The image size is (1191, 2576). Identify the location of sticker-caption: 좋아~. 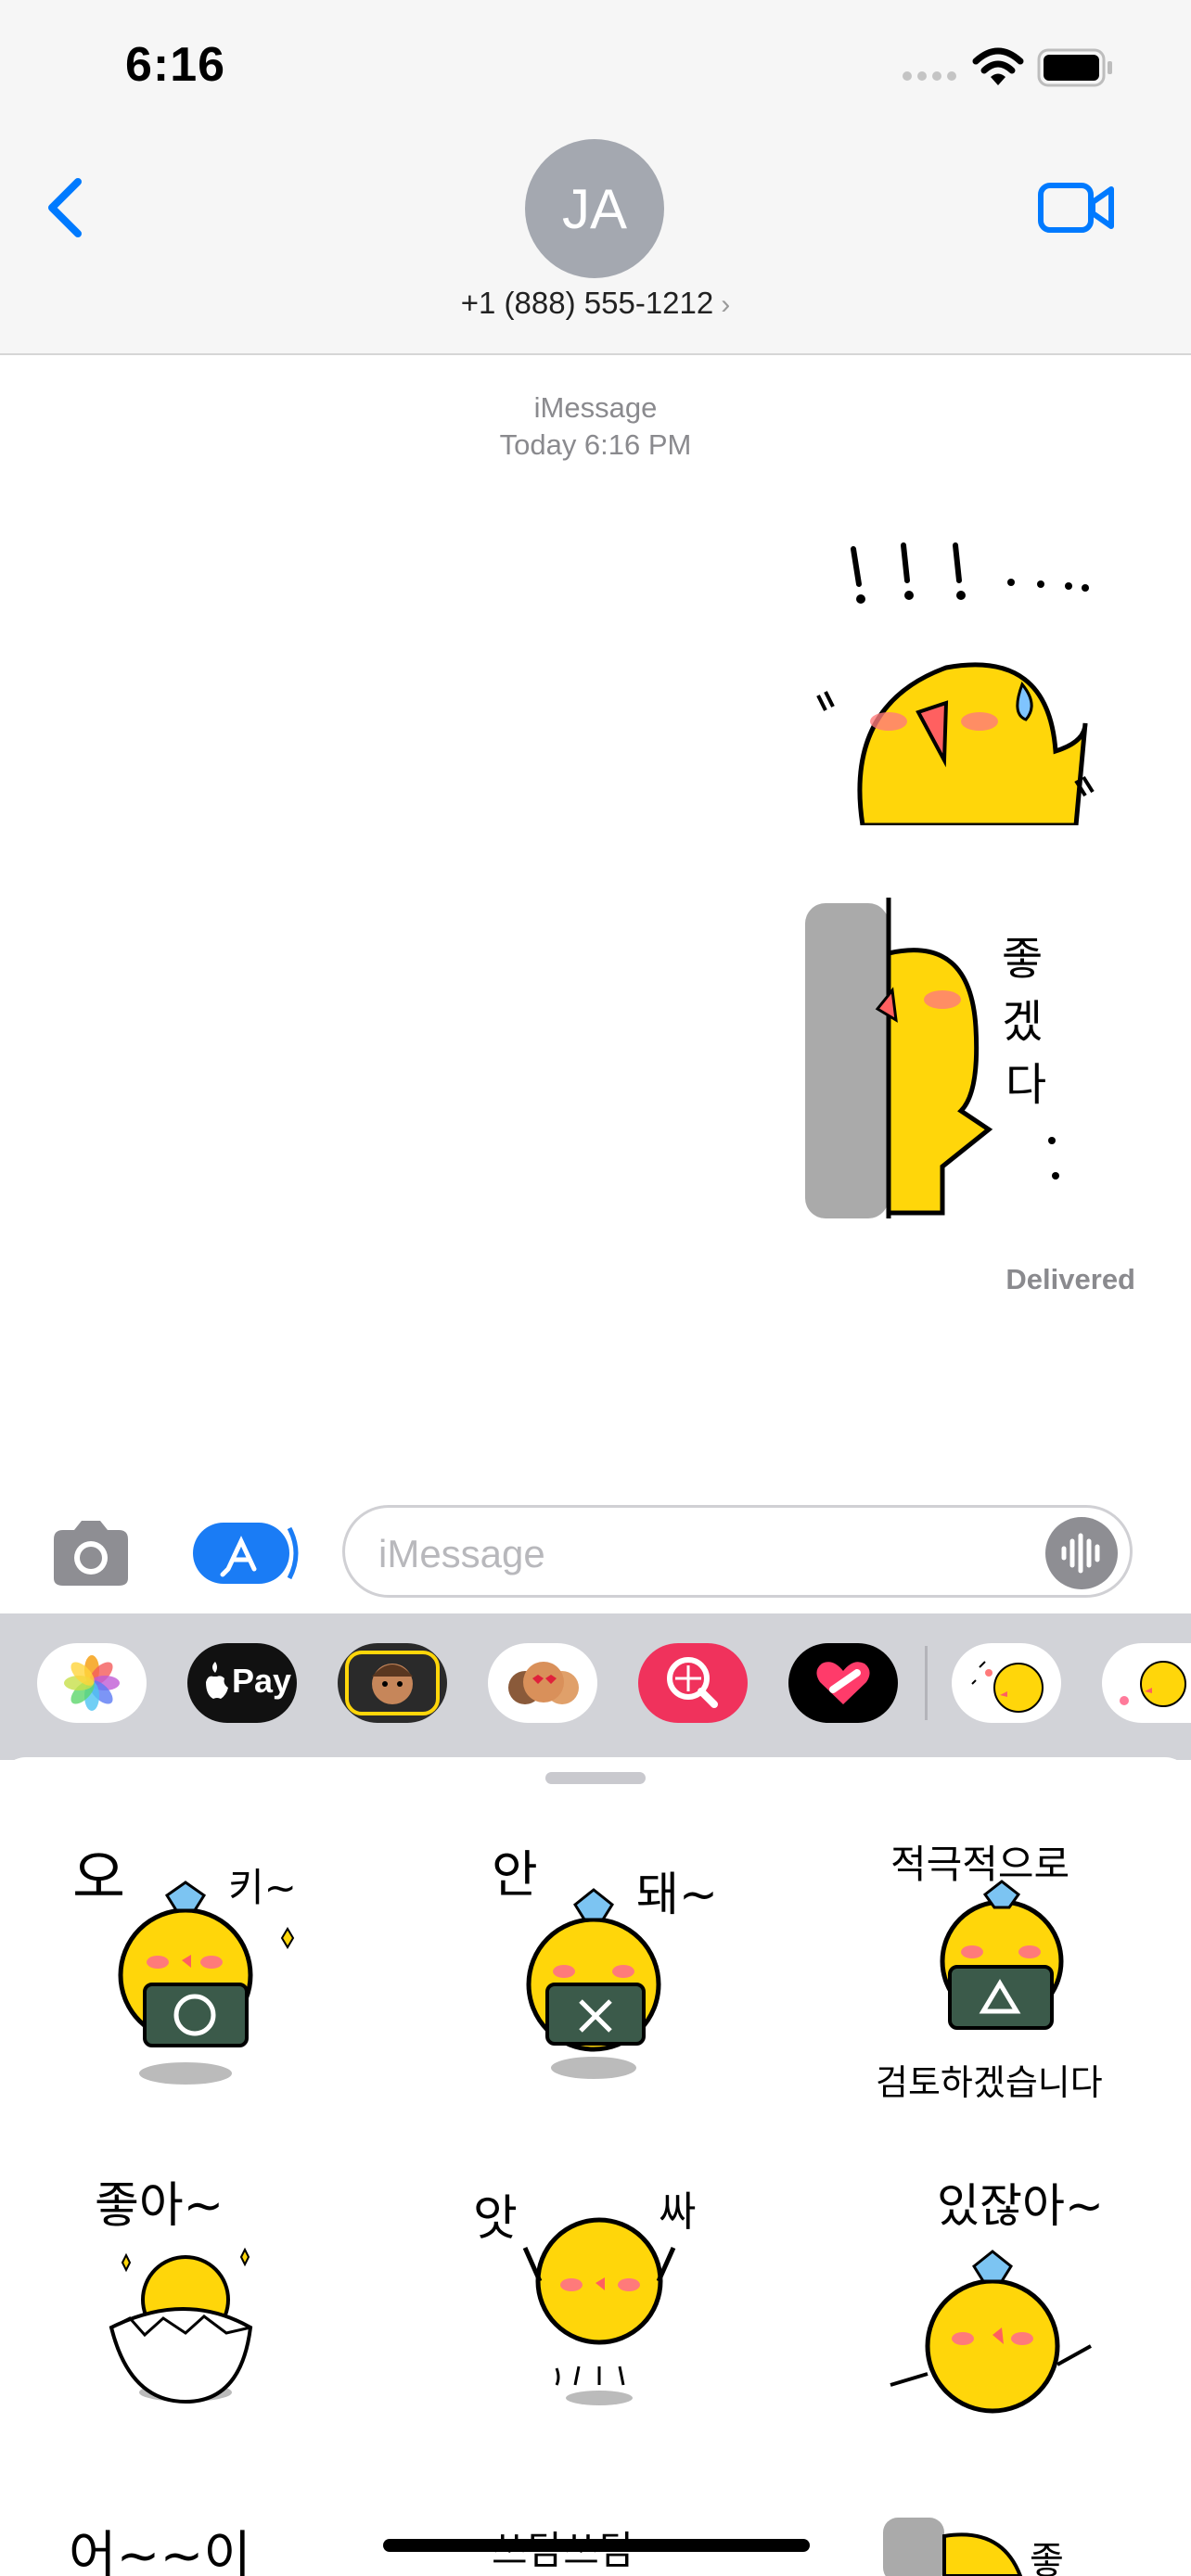
(159, 2206).